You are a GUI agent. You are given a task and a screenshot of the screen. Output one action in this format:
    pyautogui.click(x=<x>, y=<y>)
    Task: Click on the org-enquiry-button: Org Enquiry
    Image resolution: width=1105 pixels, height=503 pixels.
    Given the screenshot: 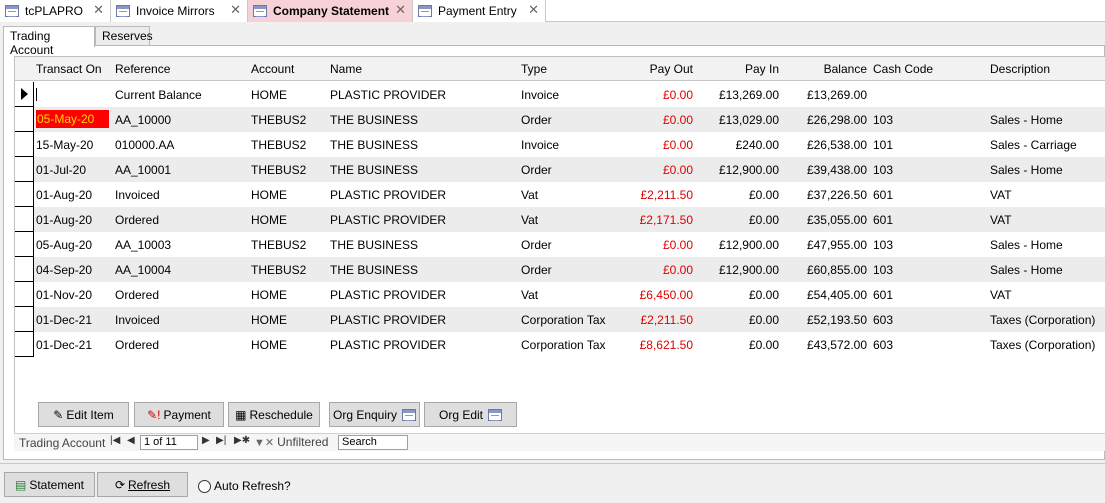 What is the action you would take?
    pyautogui.click(x=374, y=414)
    